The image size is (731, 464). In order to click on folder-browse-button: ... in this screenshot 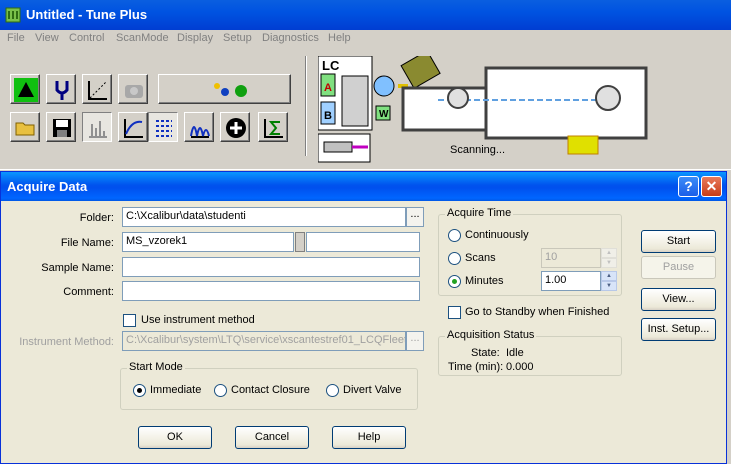, I will do `click(415, 217)`.